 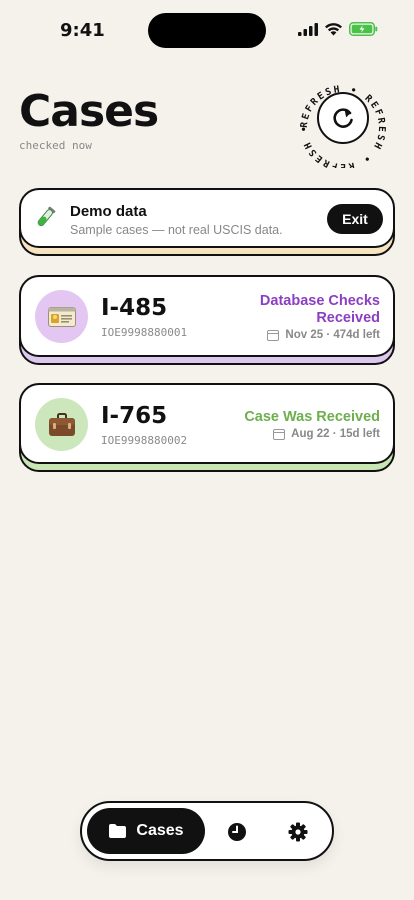 I want to click on id-card-icon, so click(x=61, y=316).